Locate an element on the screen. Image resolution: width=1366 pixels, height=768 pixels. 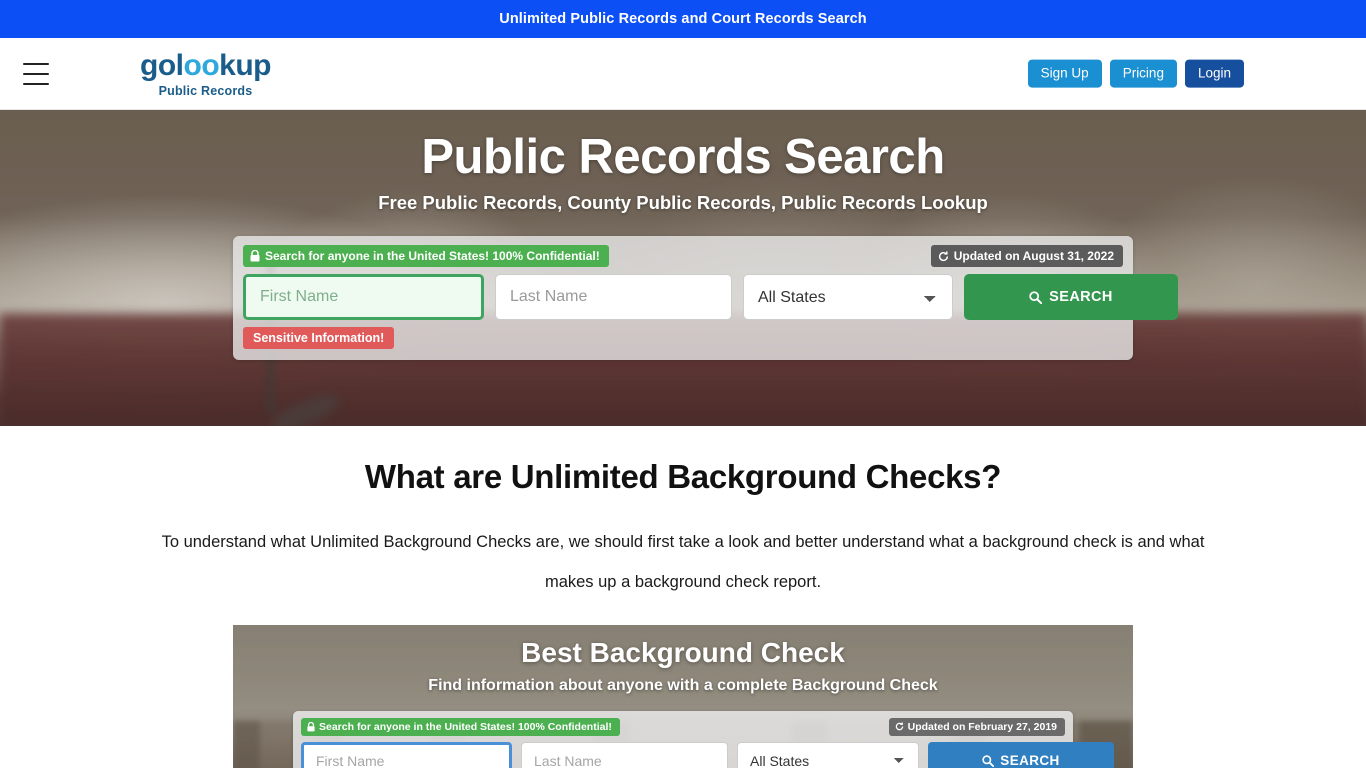
search-fields-row: All States SEARCH is located at coordinates (710, 297).